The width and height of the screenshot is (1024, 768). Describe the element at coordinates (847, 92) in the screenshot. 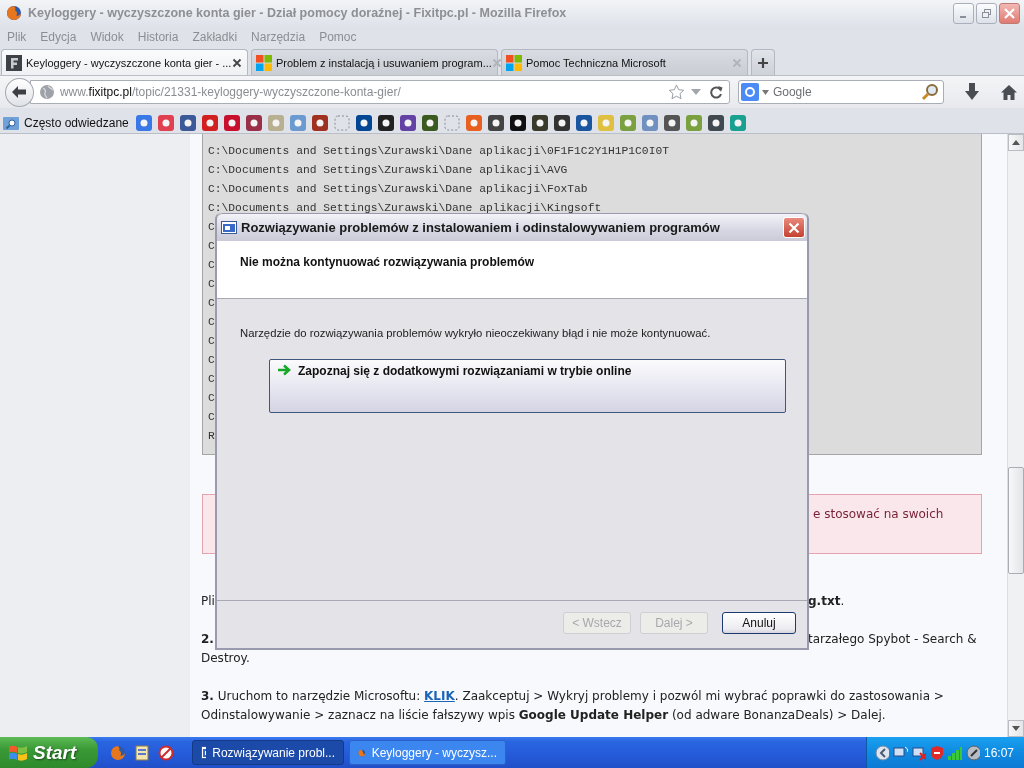

I see `search-field: Google` at that location.